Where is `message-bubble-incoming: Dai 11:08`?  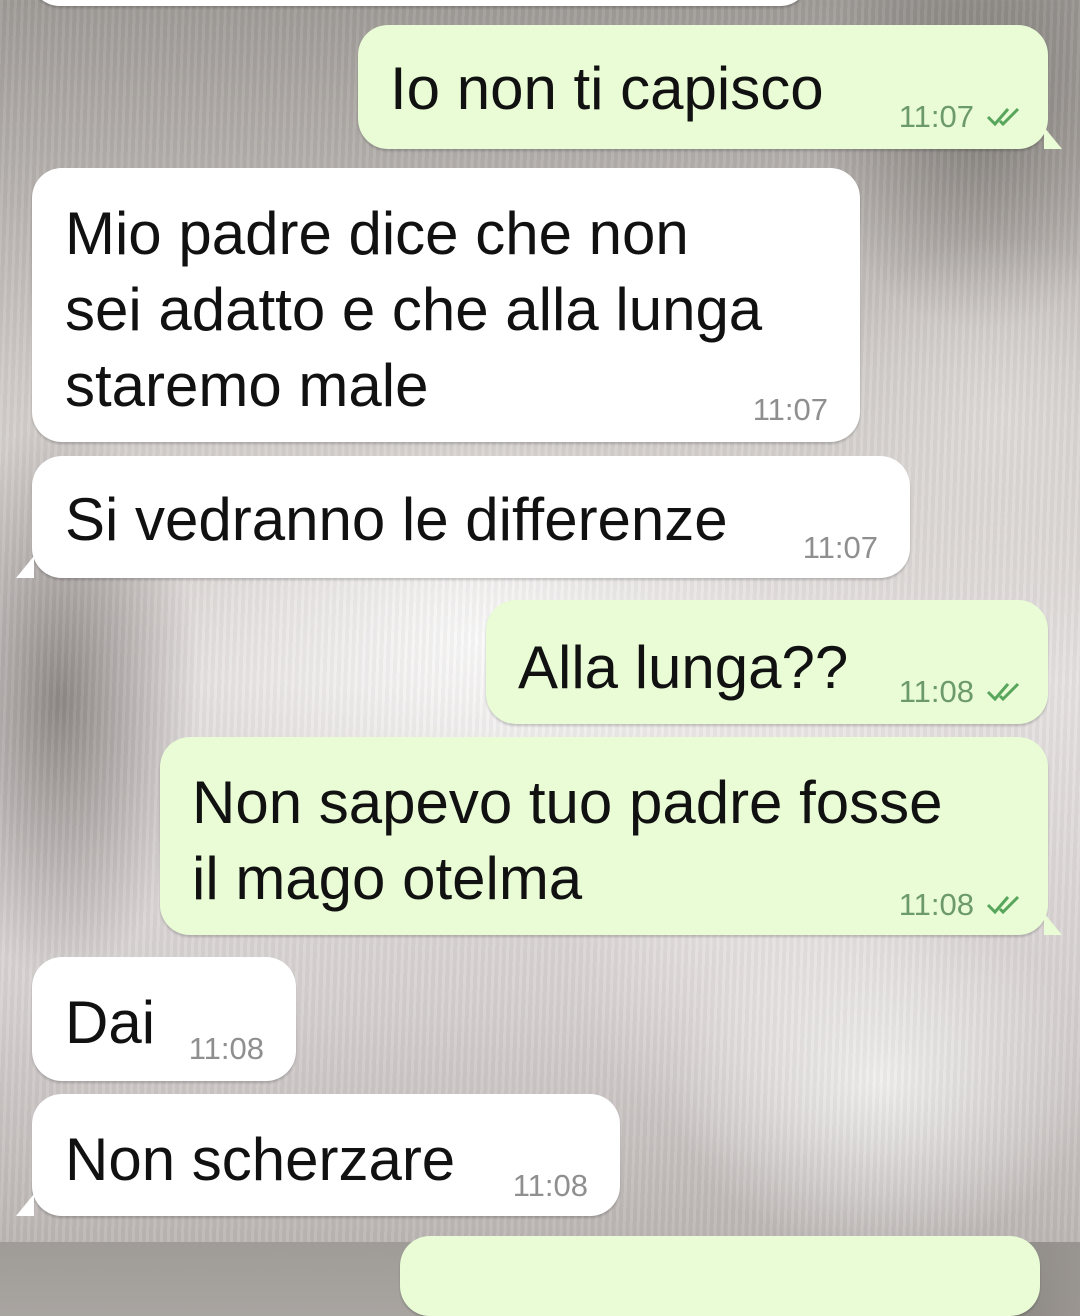 message-bubble-incoming: Dai 11:08 is located at coordinates (164, 1019).